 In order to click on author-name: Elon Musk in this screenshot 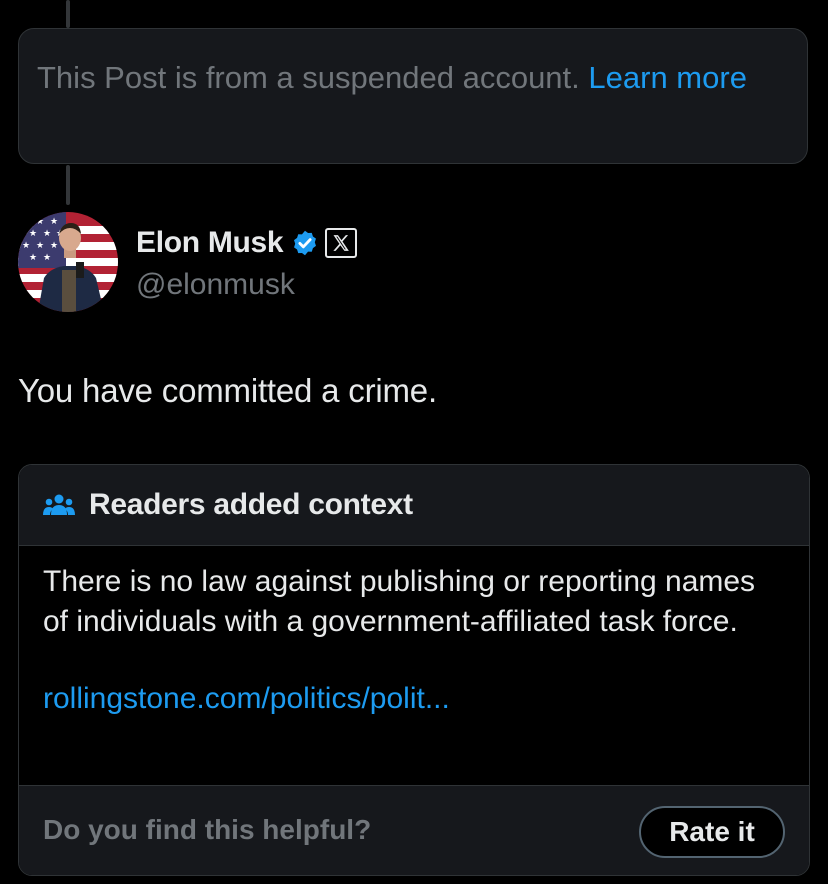, I will do `click(210, 243)`.